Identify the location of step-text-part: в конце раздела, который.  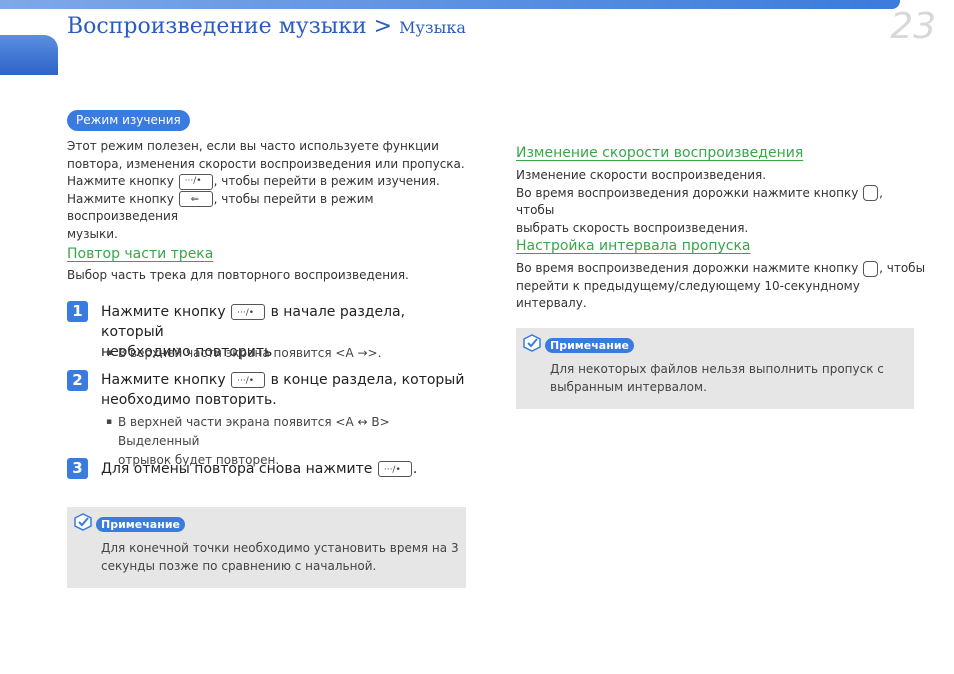
(365, 380).